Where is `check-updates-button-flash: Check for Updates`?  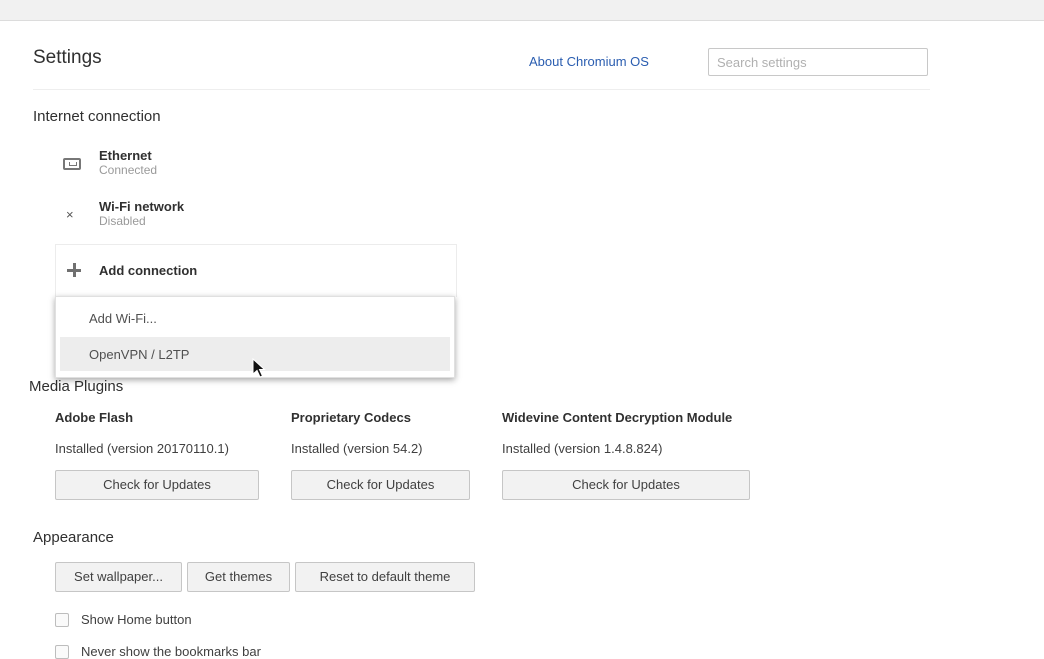
check-updates-button-flash: Check for Updates is located at coordinates (157, 485).